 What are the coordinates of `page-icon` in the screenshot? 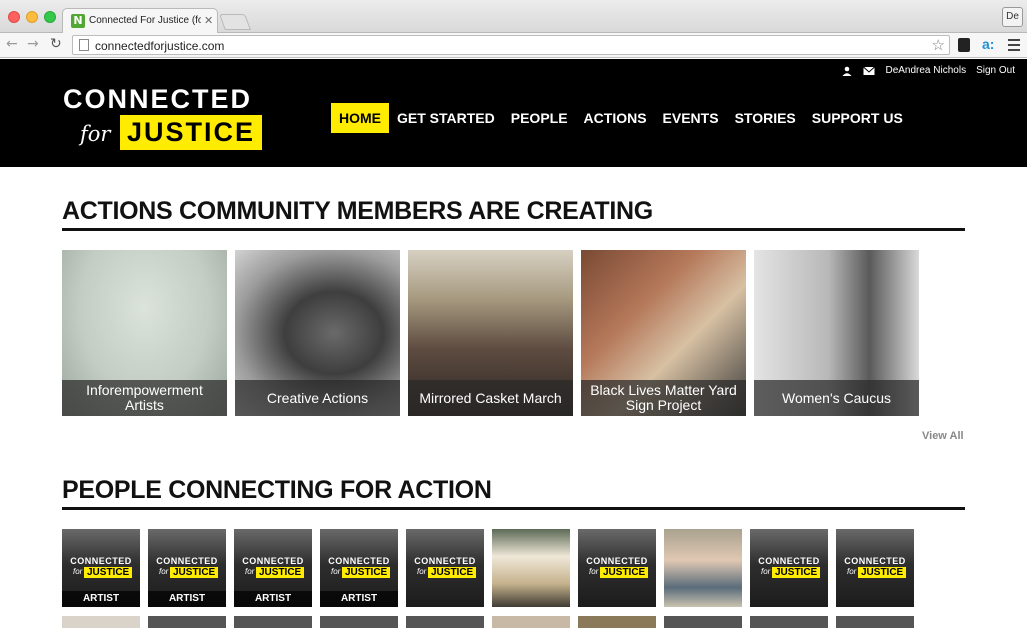 It's located at (84, 45).